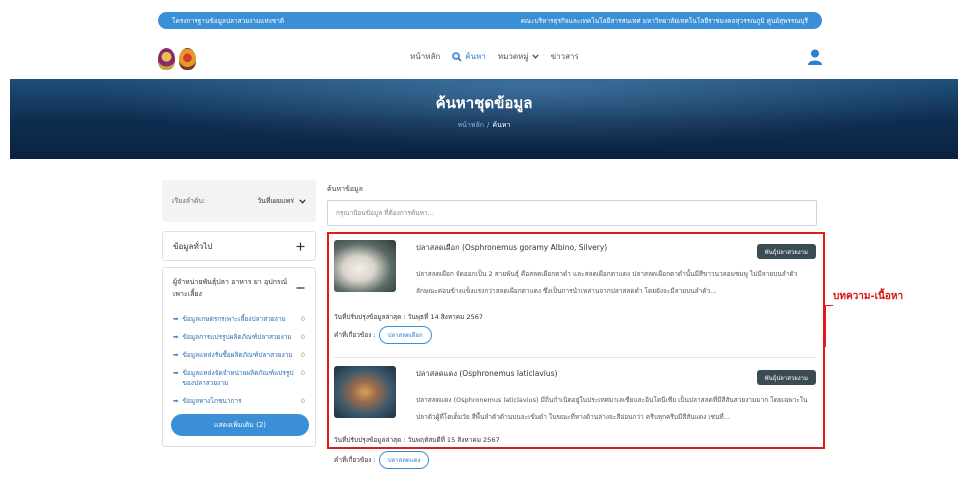 This screenshot has width=958, height=477. I want to click on category-link: ➡ ข้อมูลทางโภชนาการ 0, so click(239, 401).